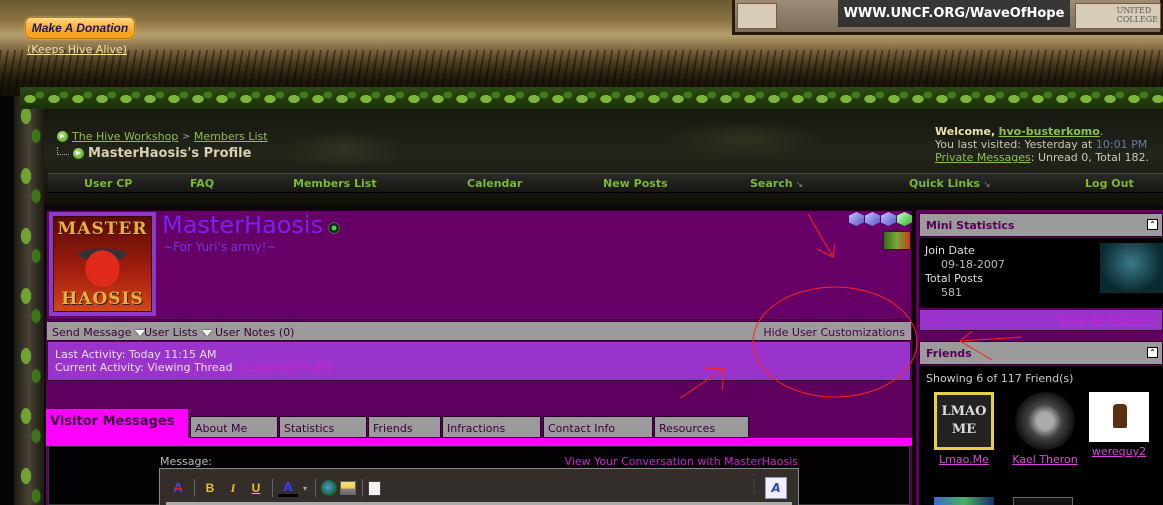  Describe the element at coordinates (983, 157) in the screenshot. I see `private-messages-link: Private Messages` at that location.